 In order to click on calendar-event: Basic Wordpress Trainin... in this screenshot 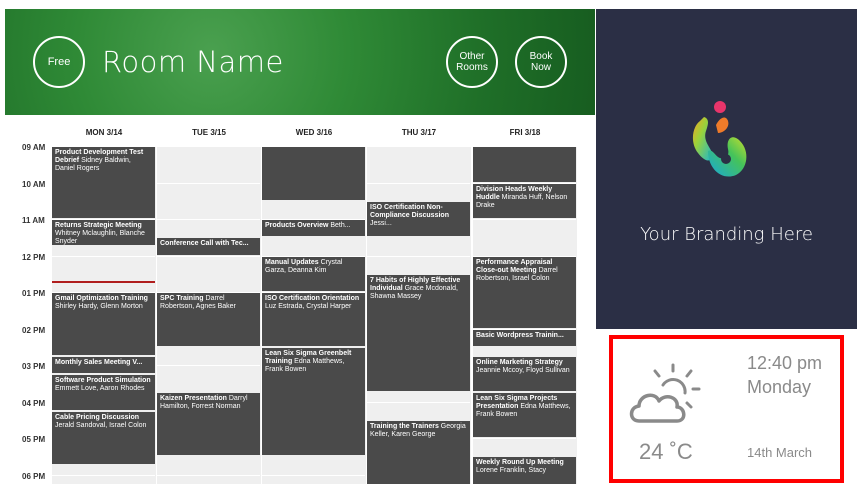, I will do `click(524, 337)`.